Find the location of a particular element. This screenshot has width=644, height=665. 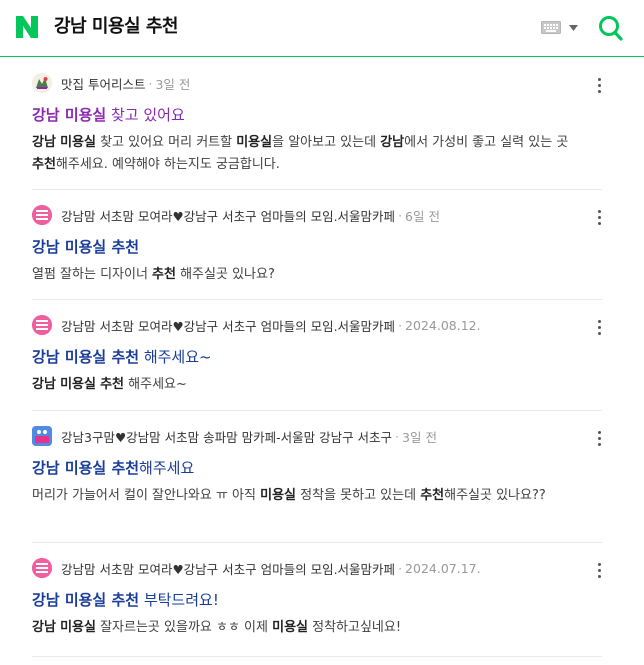

result-title: 강남 미용실 추천 부탁드려요! is located at coordinates (125, 600).